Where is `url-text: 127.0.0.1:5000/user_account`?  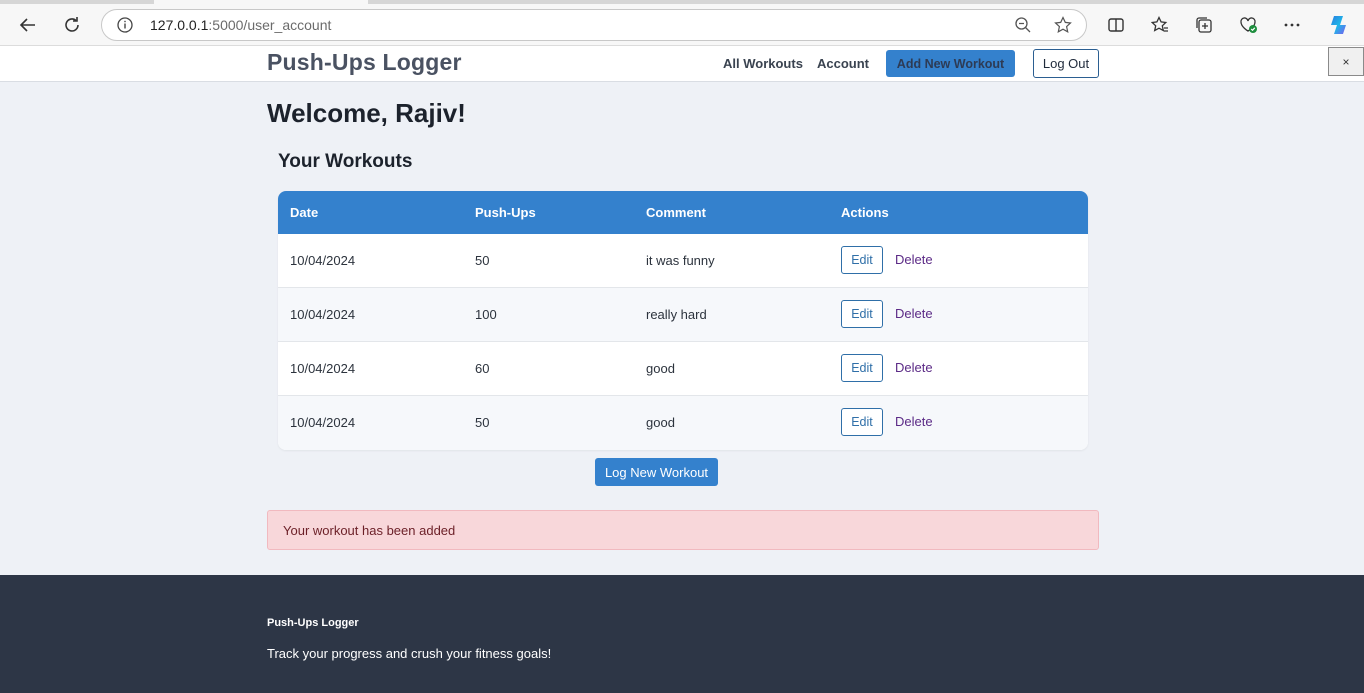
url-text: 127.0.0.1:5000/user_account is located at coordinates (240, 25).